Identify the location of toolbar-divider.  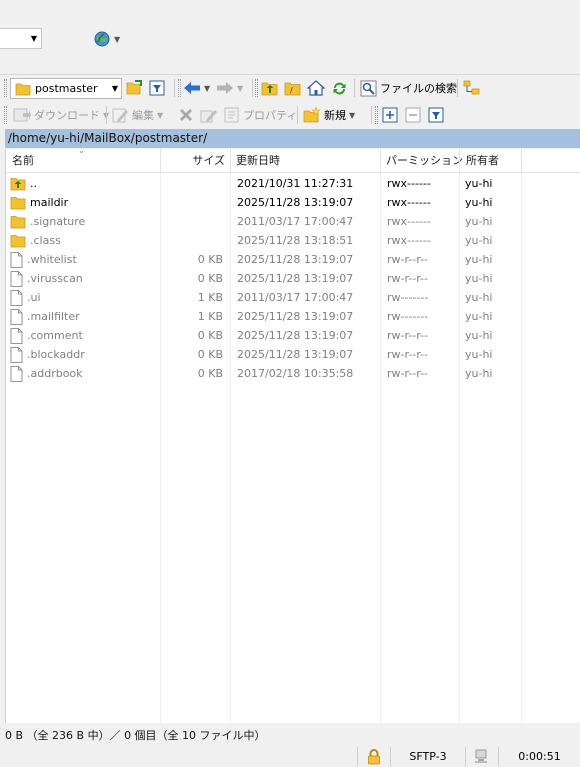
(290, 74).